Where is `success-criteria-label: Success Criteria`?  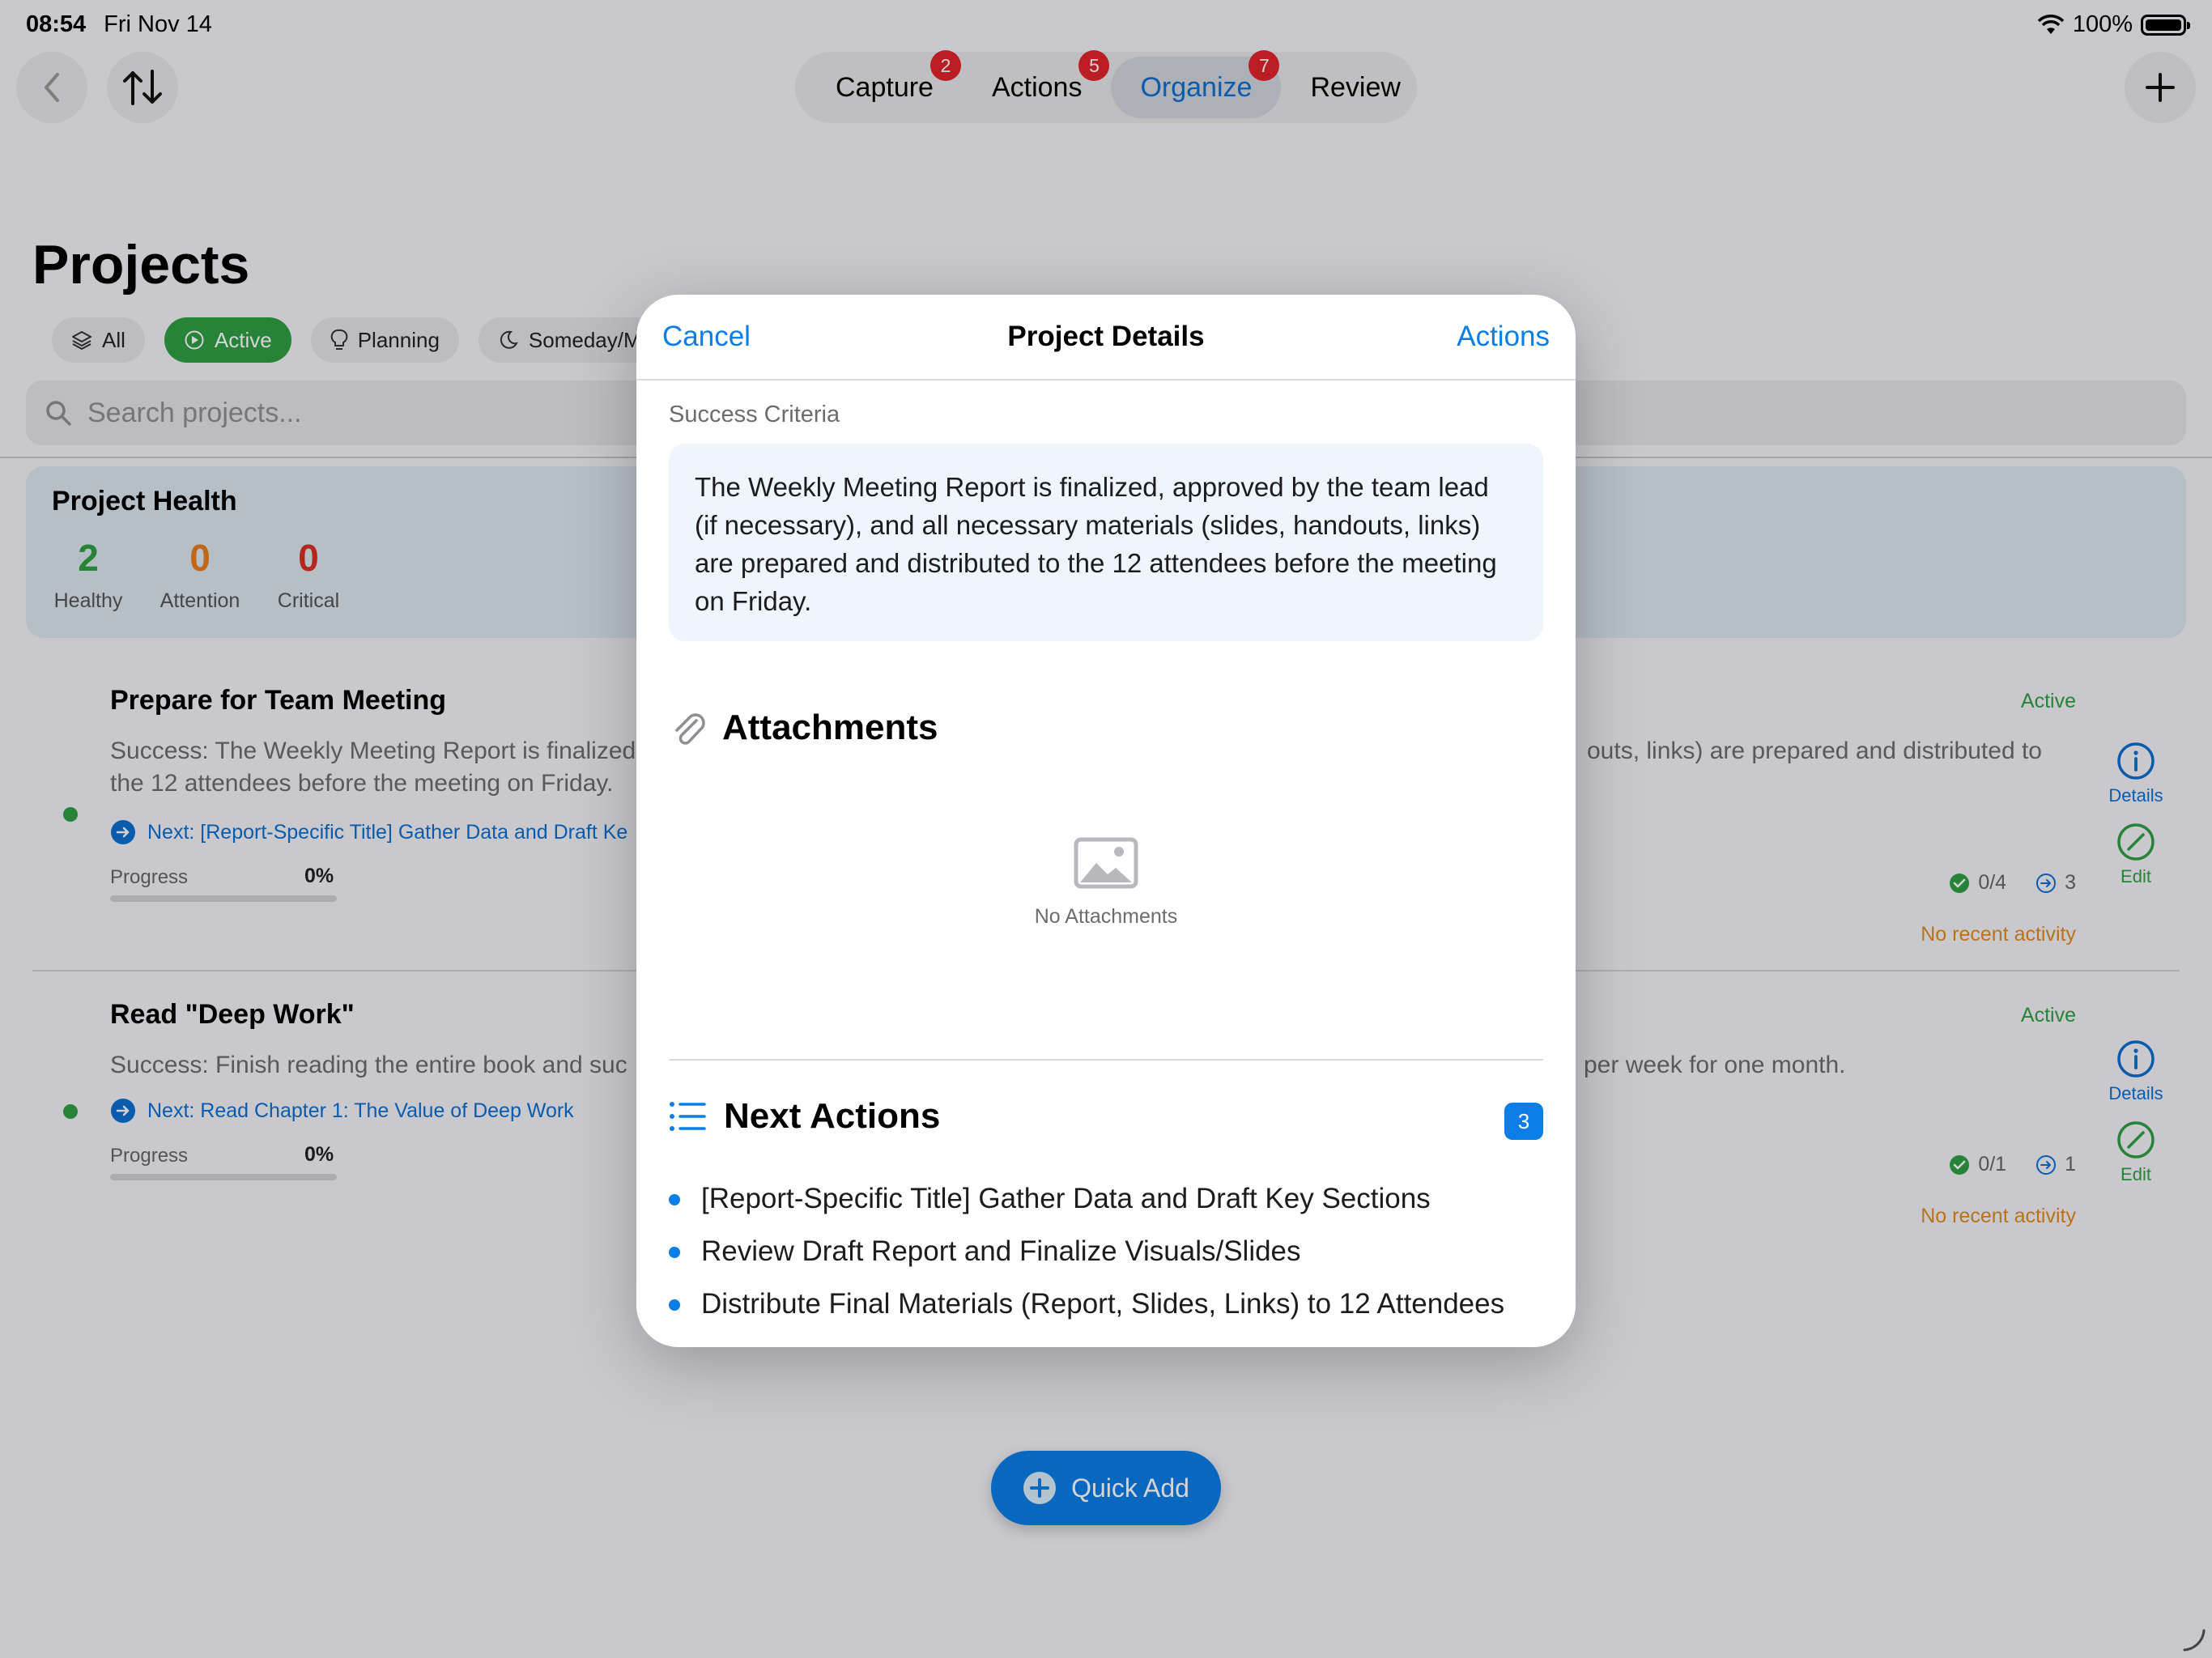
success-criteria-label: Success Criteria is located at coordinates (754, 414).